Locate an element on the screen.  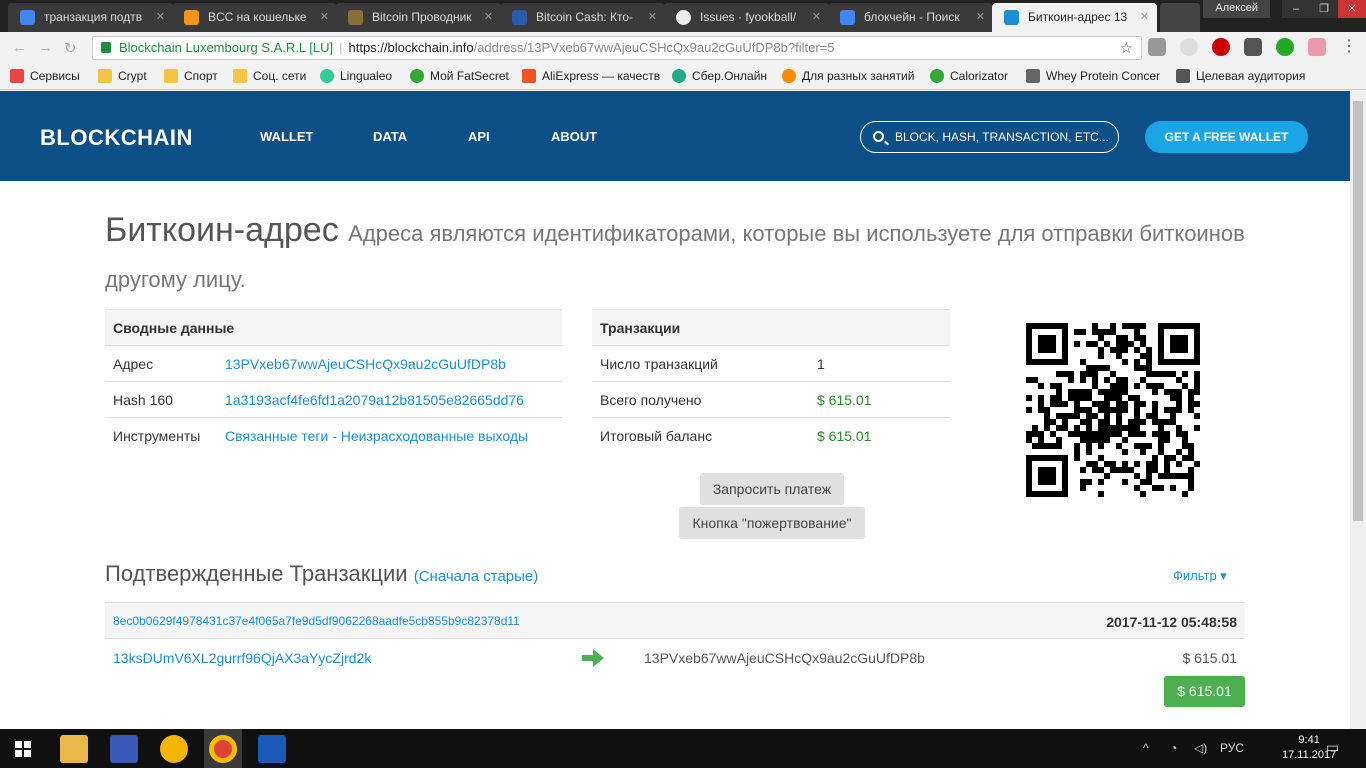
tab-5: Issues · fyookball/✕ is located at coordinates (746, 17).